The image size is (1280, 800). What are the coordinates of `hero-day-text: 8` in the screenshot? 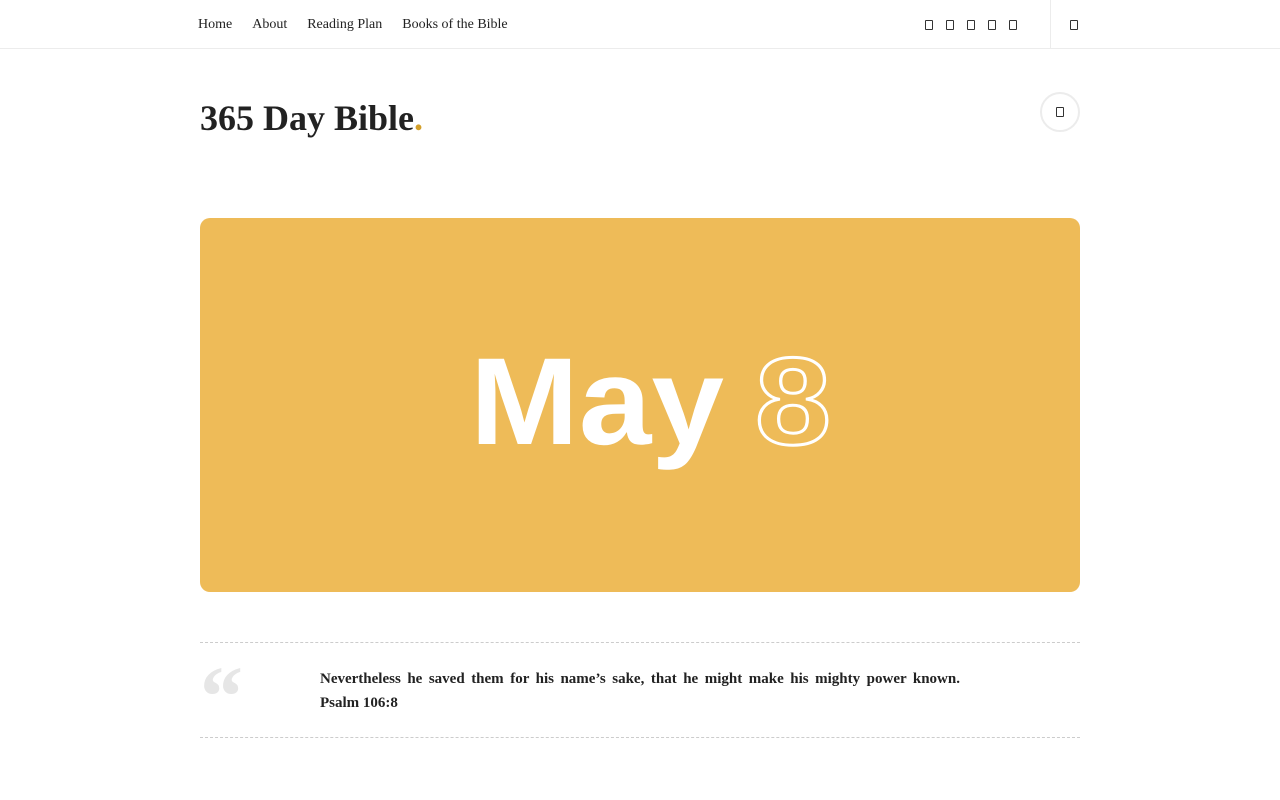 It's located at (793, 402).